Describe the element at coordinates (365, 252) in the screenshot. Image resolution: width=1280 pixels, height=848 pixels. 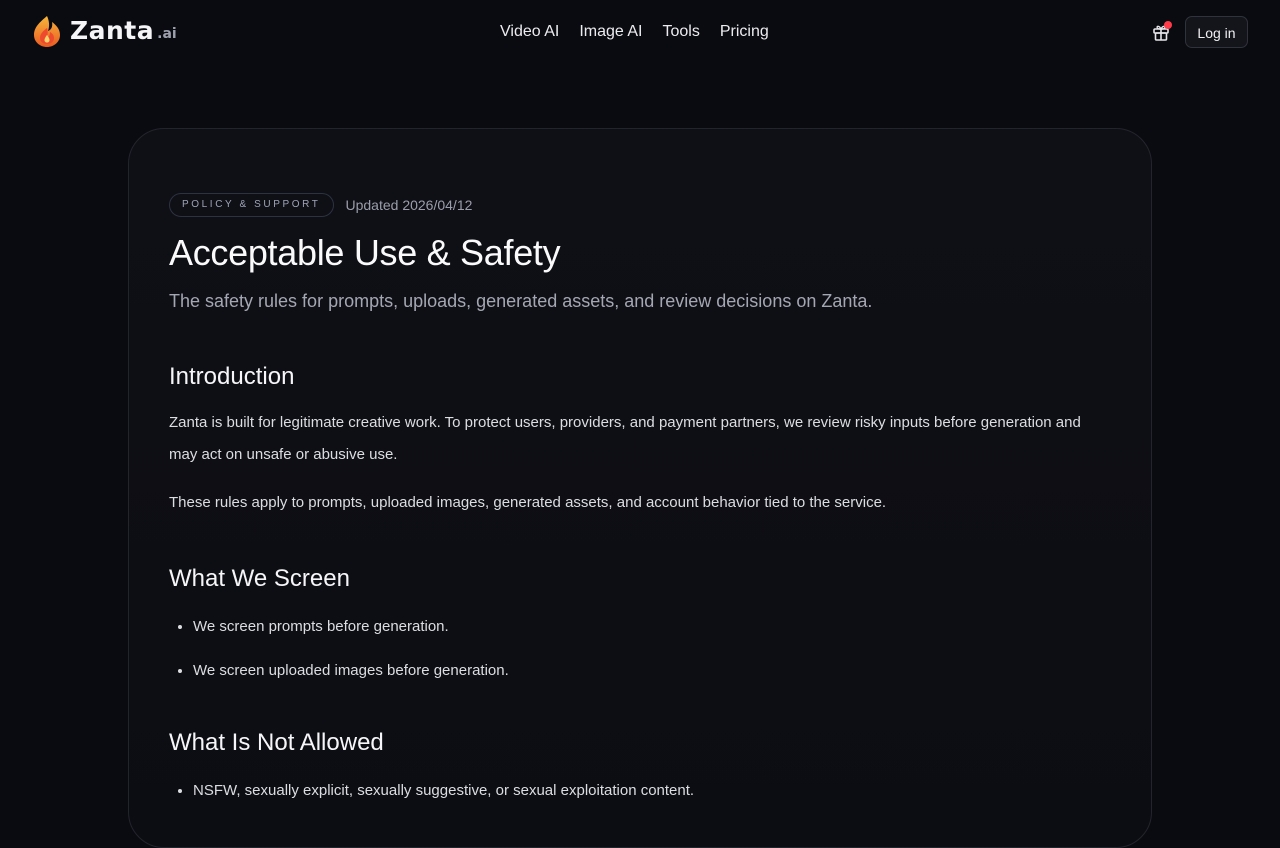
I see `page-title: Acceptable Use & Safety` at that location.